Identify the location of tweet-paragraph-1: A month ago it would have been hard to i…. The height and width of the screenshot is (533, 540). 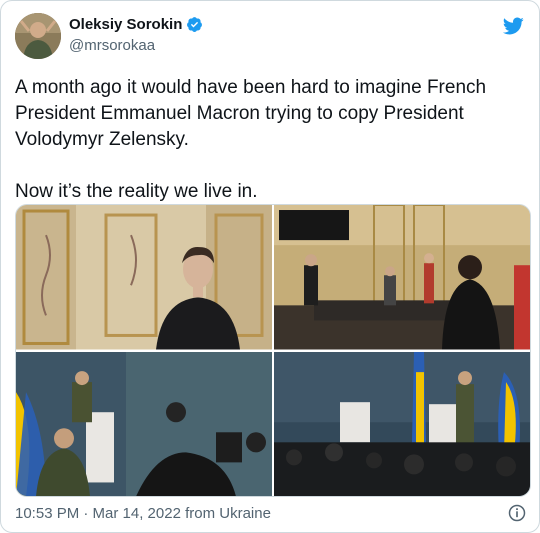
(251, 113).